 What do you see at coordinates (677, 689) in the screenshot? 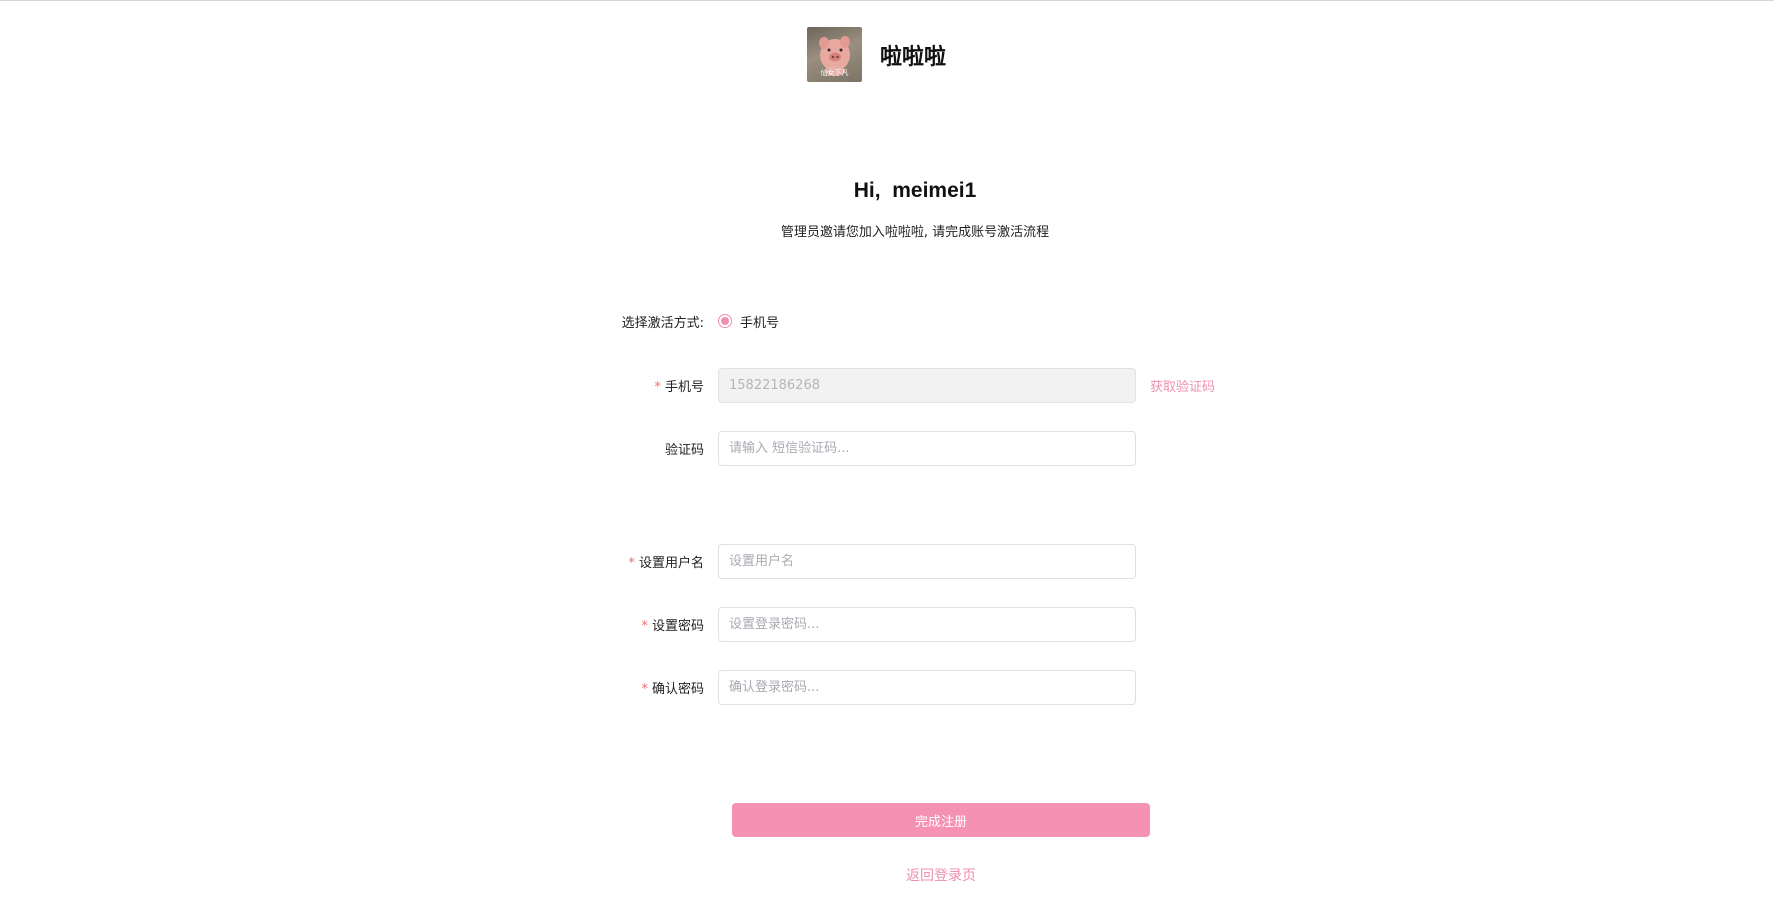
I see `confirm-password-label-text: 确认密码` at bounding box center [677, 689].